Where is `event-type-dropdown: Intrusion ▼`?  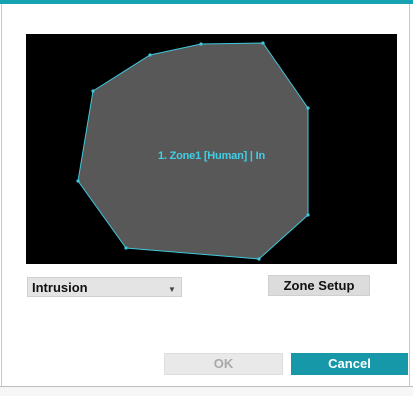 event-type-dropdown: Intrusion ▼ is located at coordinates (104, 287).